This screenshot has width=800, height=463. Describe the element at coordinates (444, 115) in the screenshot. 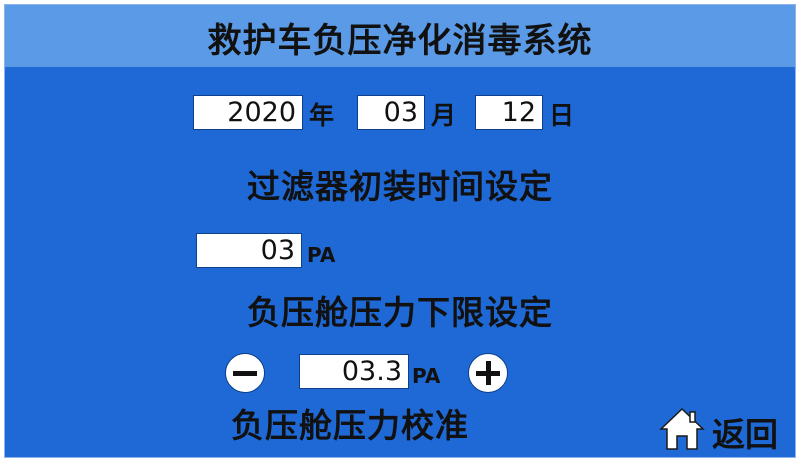

I see `month-unit: 月` at that location.